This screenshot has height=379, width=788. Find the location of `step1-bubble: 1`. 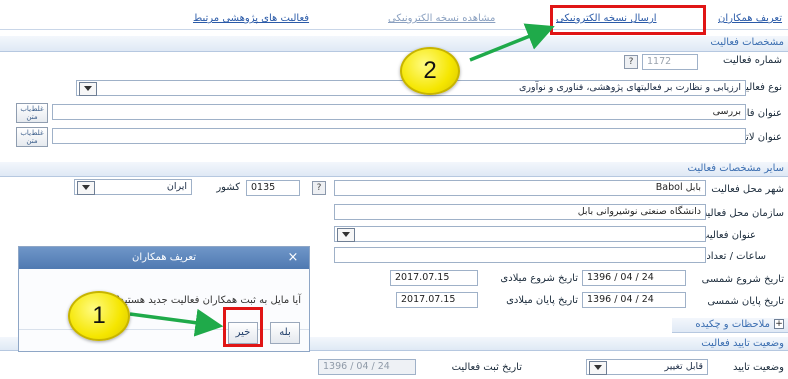

step1-bubble: 1 is located at coordinates (99, 316).